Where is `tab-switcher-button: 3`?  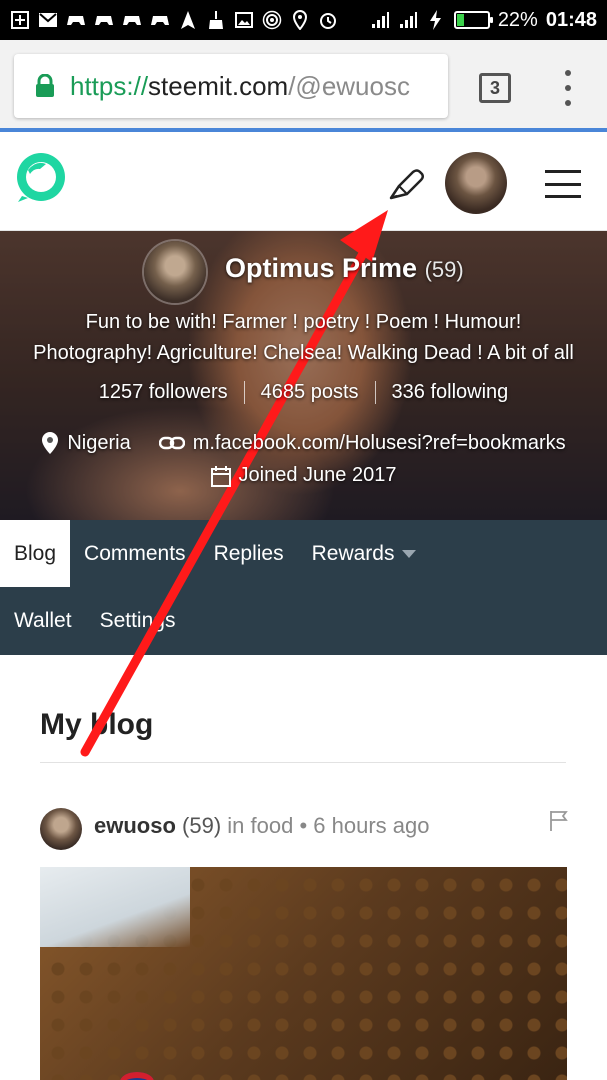 tab-switcher-button: 3 is located at coordinates (495, 88).